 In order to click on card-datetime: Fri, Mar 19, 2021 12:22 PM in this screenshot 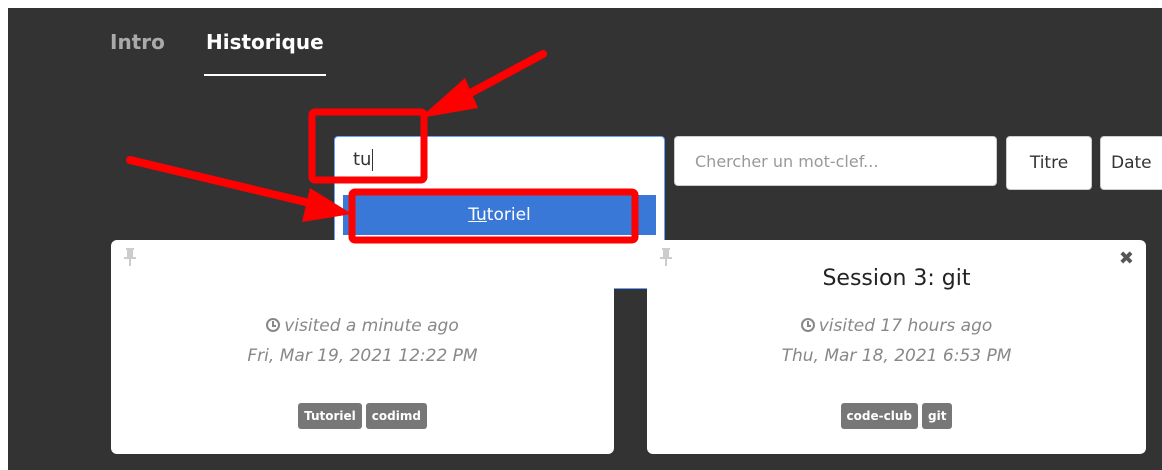, I will do `click(362, 356)`.